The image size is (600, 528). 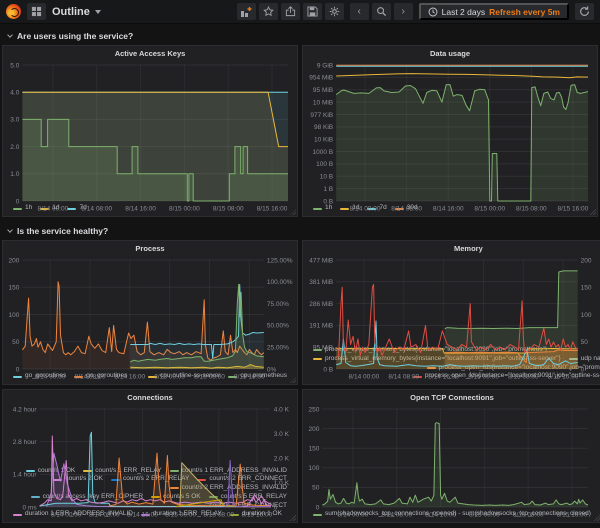 I want to click on star-button, so click(x=268, y=11).